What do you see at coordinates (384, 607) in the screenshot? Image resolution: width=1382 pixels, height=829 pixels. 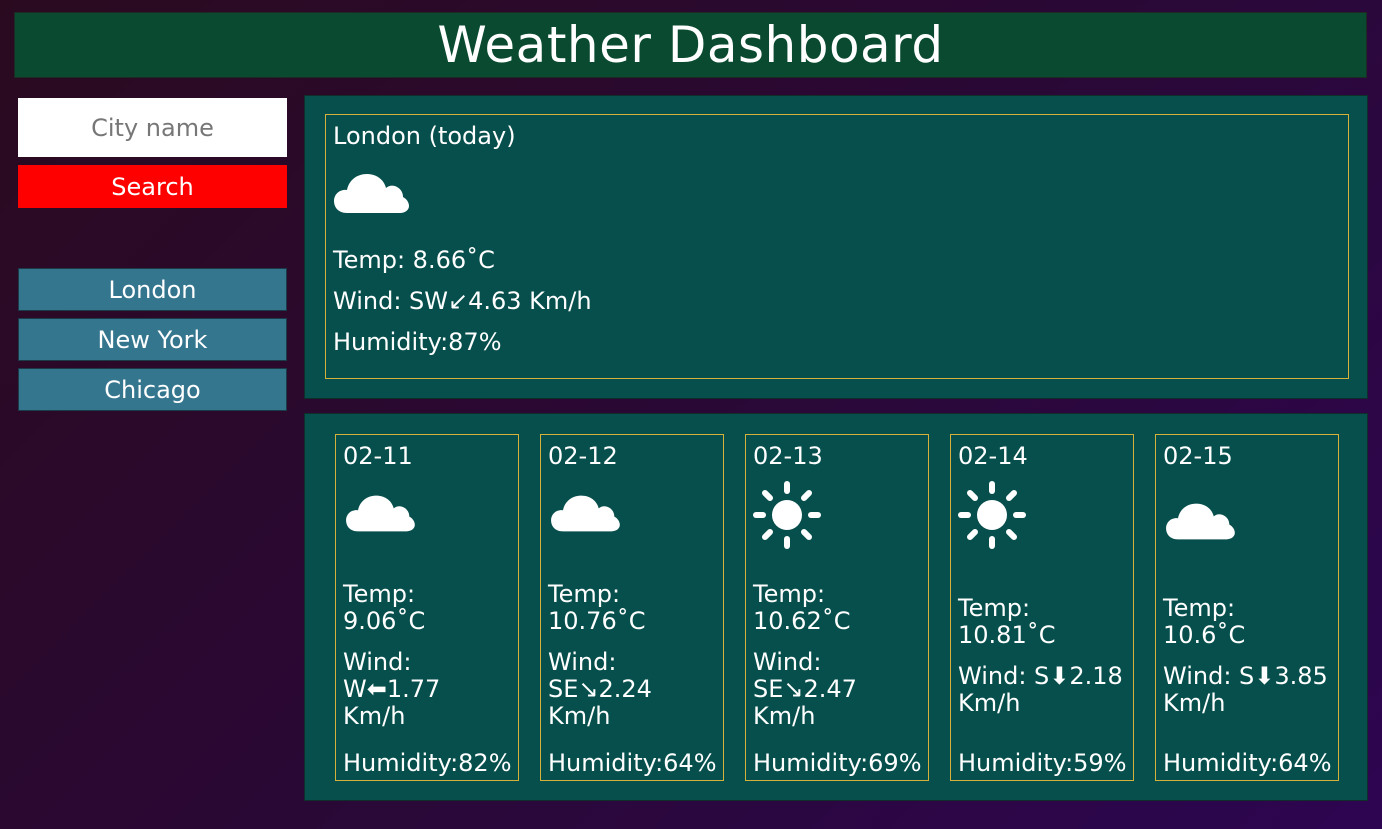 I see `forecast-temp: Temp: 9.06˚C` at bounding box center [384, 607].